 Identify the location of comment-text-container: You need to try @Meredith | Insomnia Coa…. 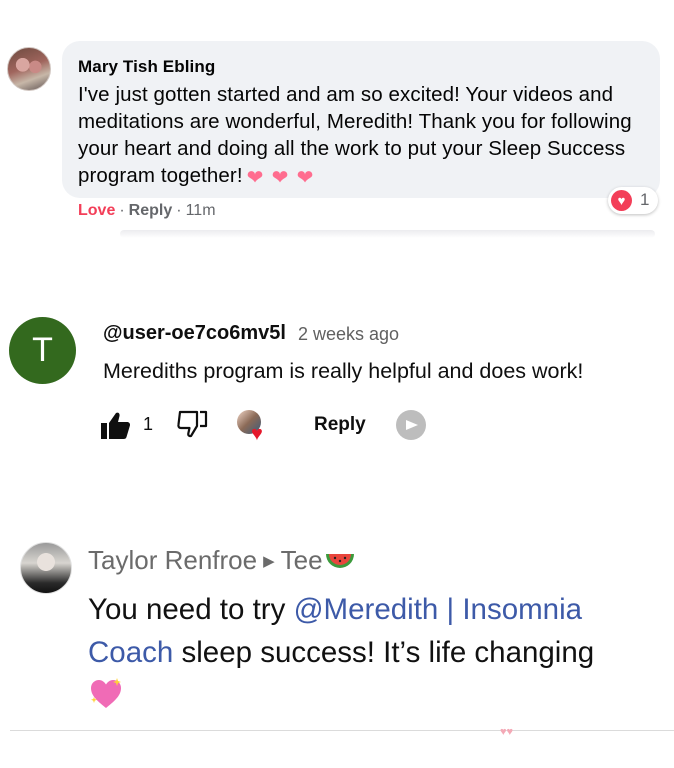
(378, 652).